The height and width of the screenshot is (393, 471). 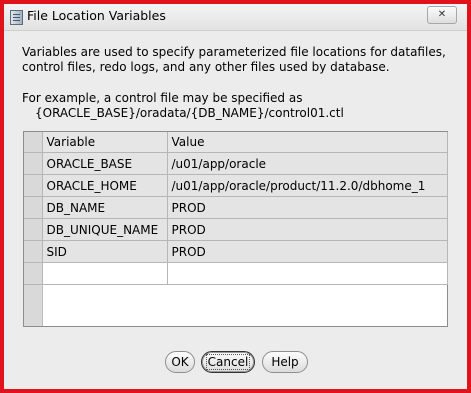 I want to click on variable-cell: ORACLE_BASE, so click(x=105, y=163).